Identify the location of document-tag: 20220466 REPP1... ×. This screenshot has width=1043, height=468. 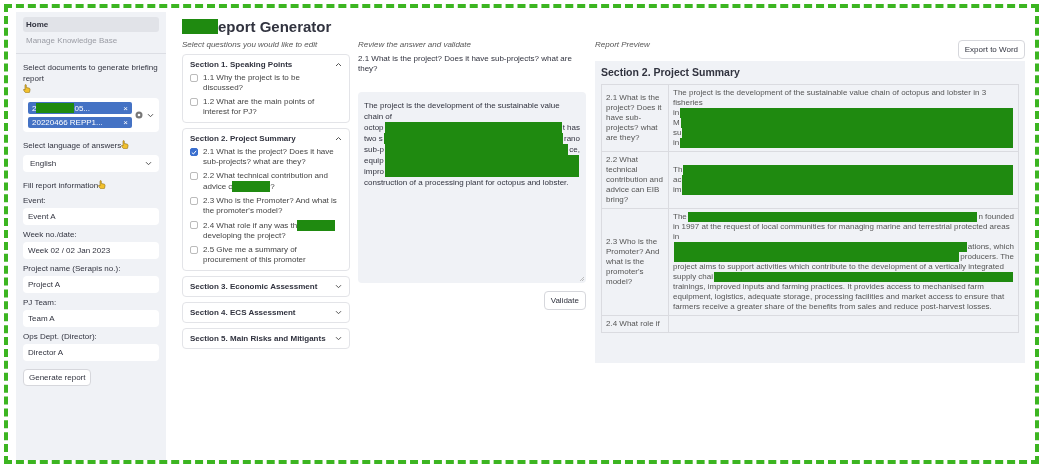
(80, 122).